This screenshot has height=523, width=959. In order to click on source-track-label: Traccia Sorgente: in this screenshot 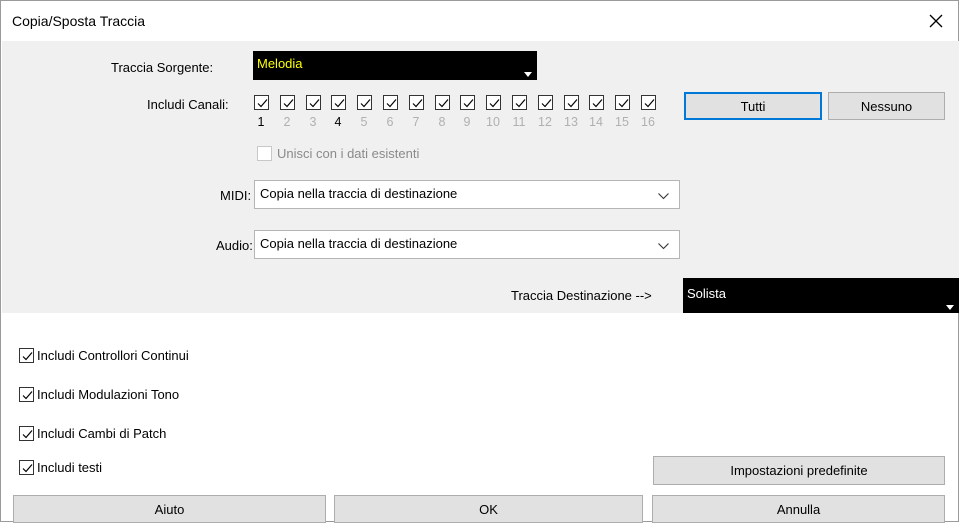, I will do `click(162, 67)`.